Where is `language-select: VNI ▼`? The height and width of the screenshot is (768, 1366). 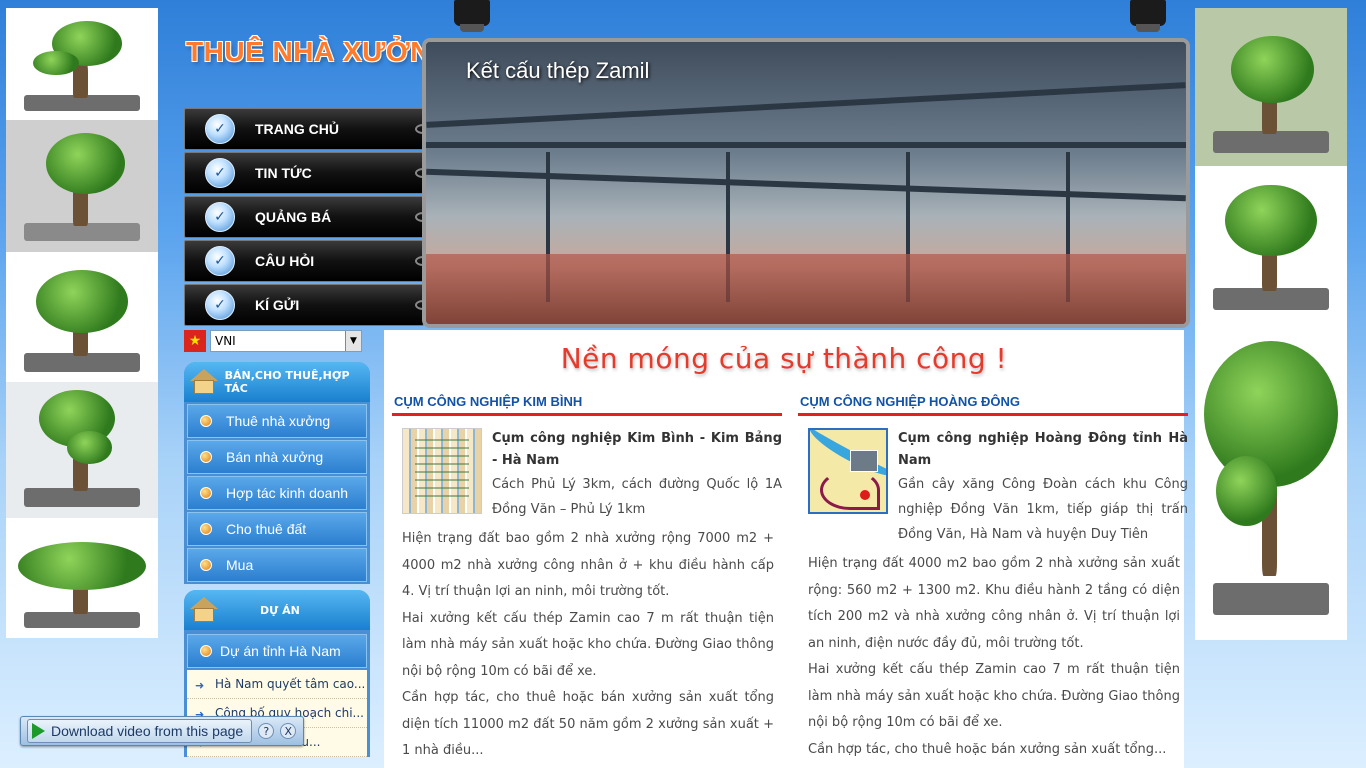
language-select: VNI ▼ is located at coordinates (286, 341).